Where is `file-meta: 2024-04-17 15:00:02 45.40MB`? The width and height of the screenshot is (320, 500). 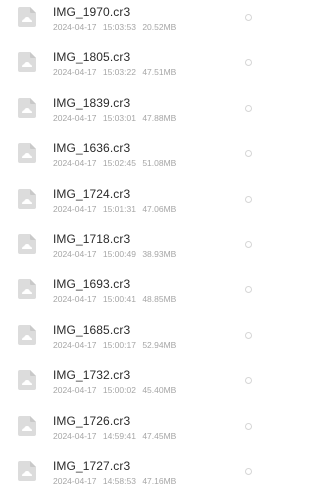 file-meta: 2024-04-17 15:00:02 45.40MB is located at coordinates (114, 390).